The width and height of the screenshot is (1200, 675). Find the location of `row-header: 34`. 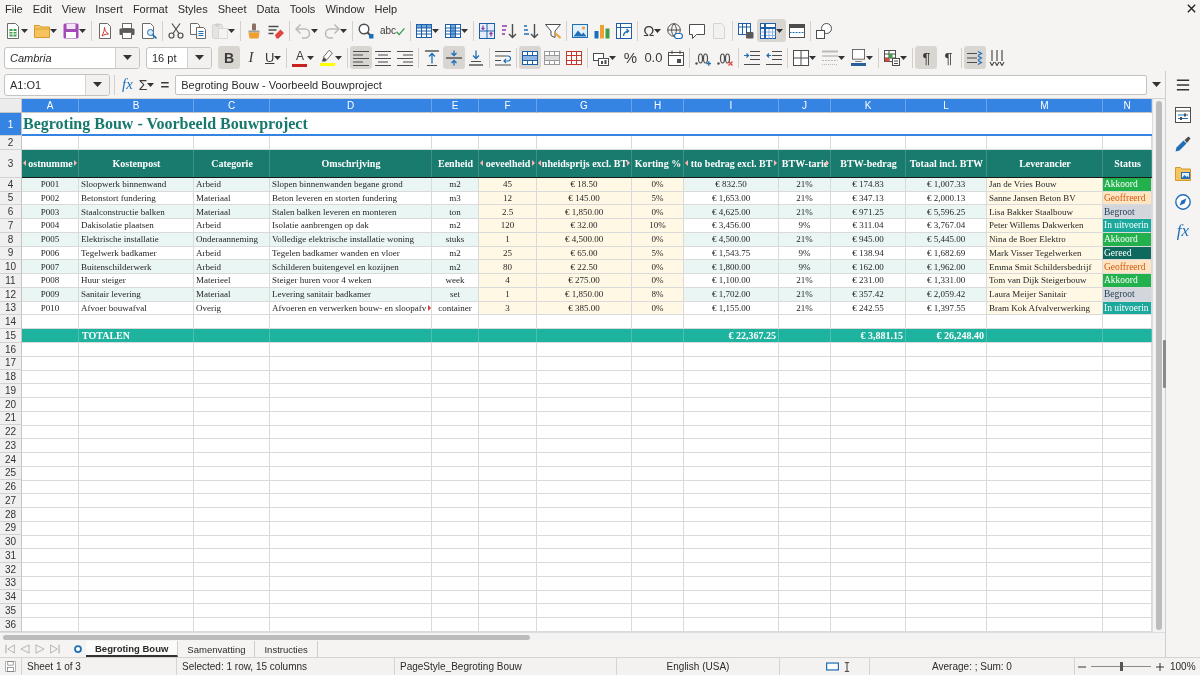

row-header: 34 is located at coordinates (11, 597).